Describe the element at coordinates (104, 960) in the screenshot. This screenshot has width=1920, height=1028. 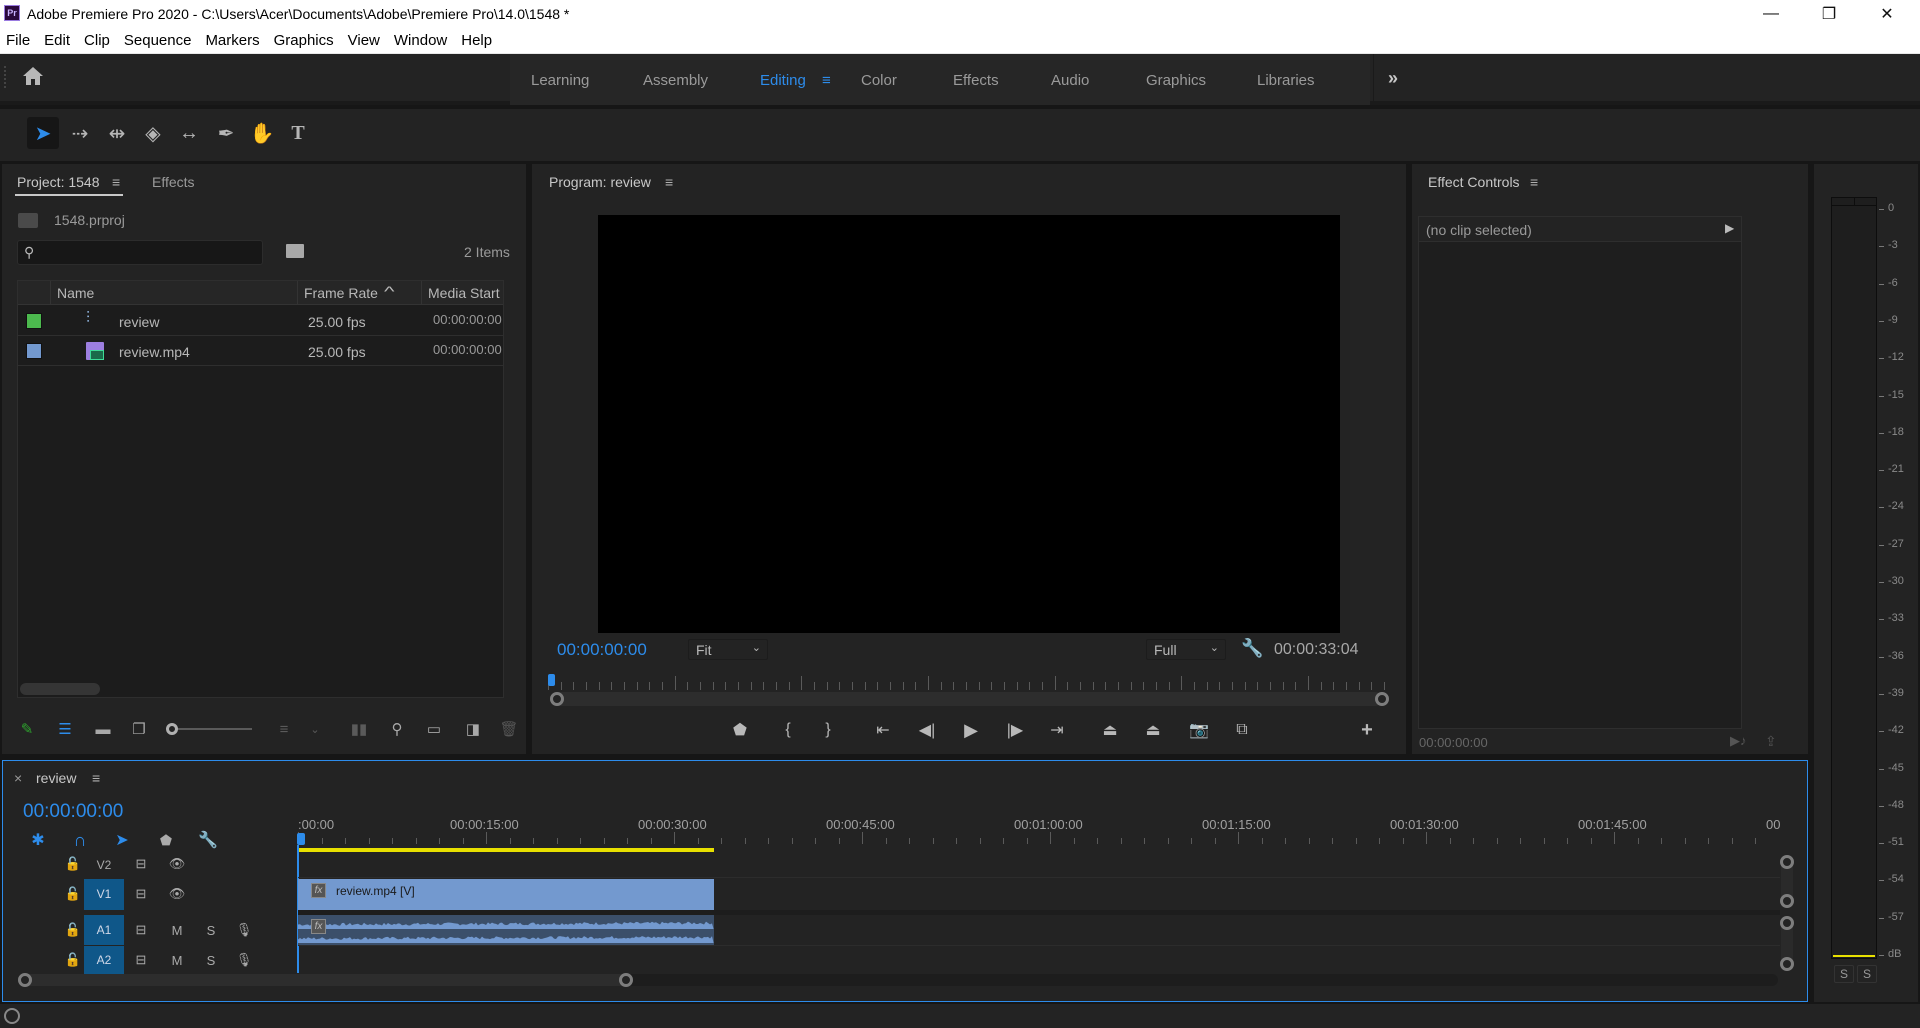
I see `track-name-a2: A2` at that location.